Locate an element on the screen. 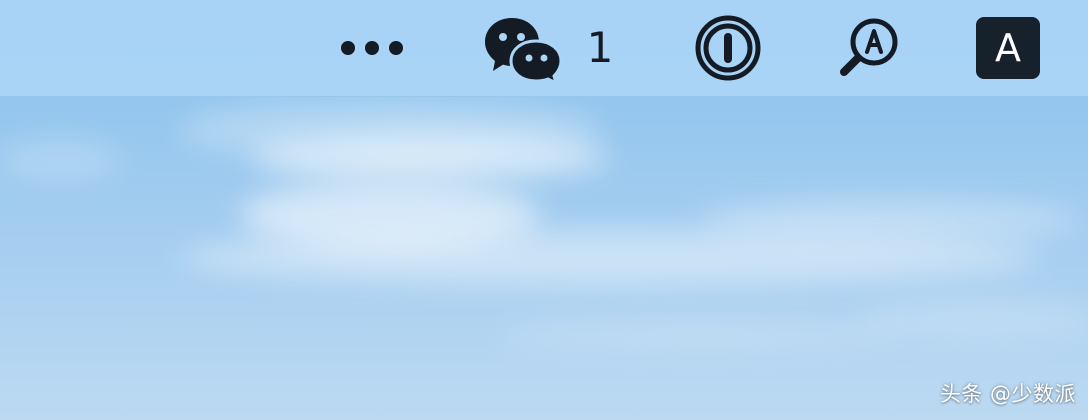  wechat-icon is located at coordinates (523, 51).